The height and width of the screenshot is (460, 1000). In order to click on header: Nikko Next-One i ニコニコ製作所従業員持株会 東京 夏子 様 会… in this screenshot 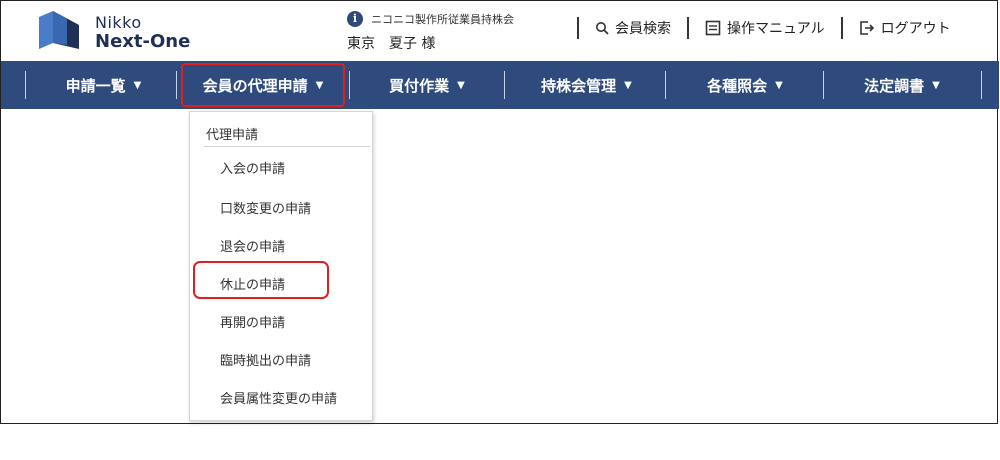, I will do `click(500, 31)`.